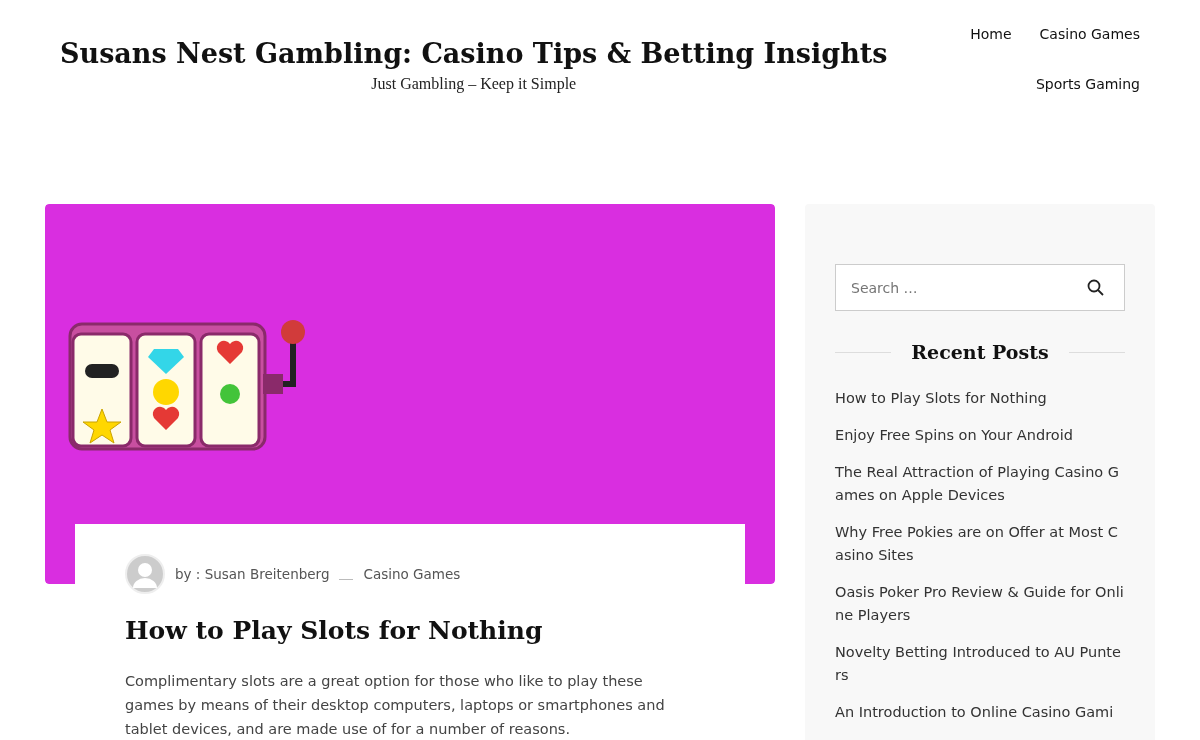 The height and width of the screenshot is (740, 1200). What do you see at coordinates (1087, 84) in the screenshot?
I see `nav-link: Sports Gaming` at bounding box center [1087, 84].